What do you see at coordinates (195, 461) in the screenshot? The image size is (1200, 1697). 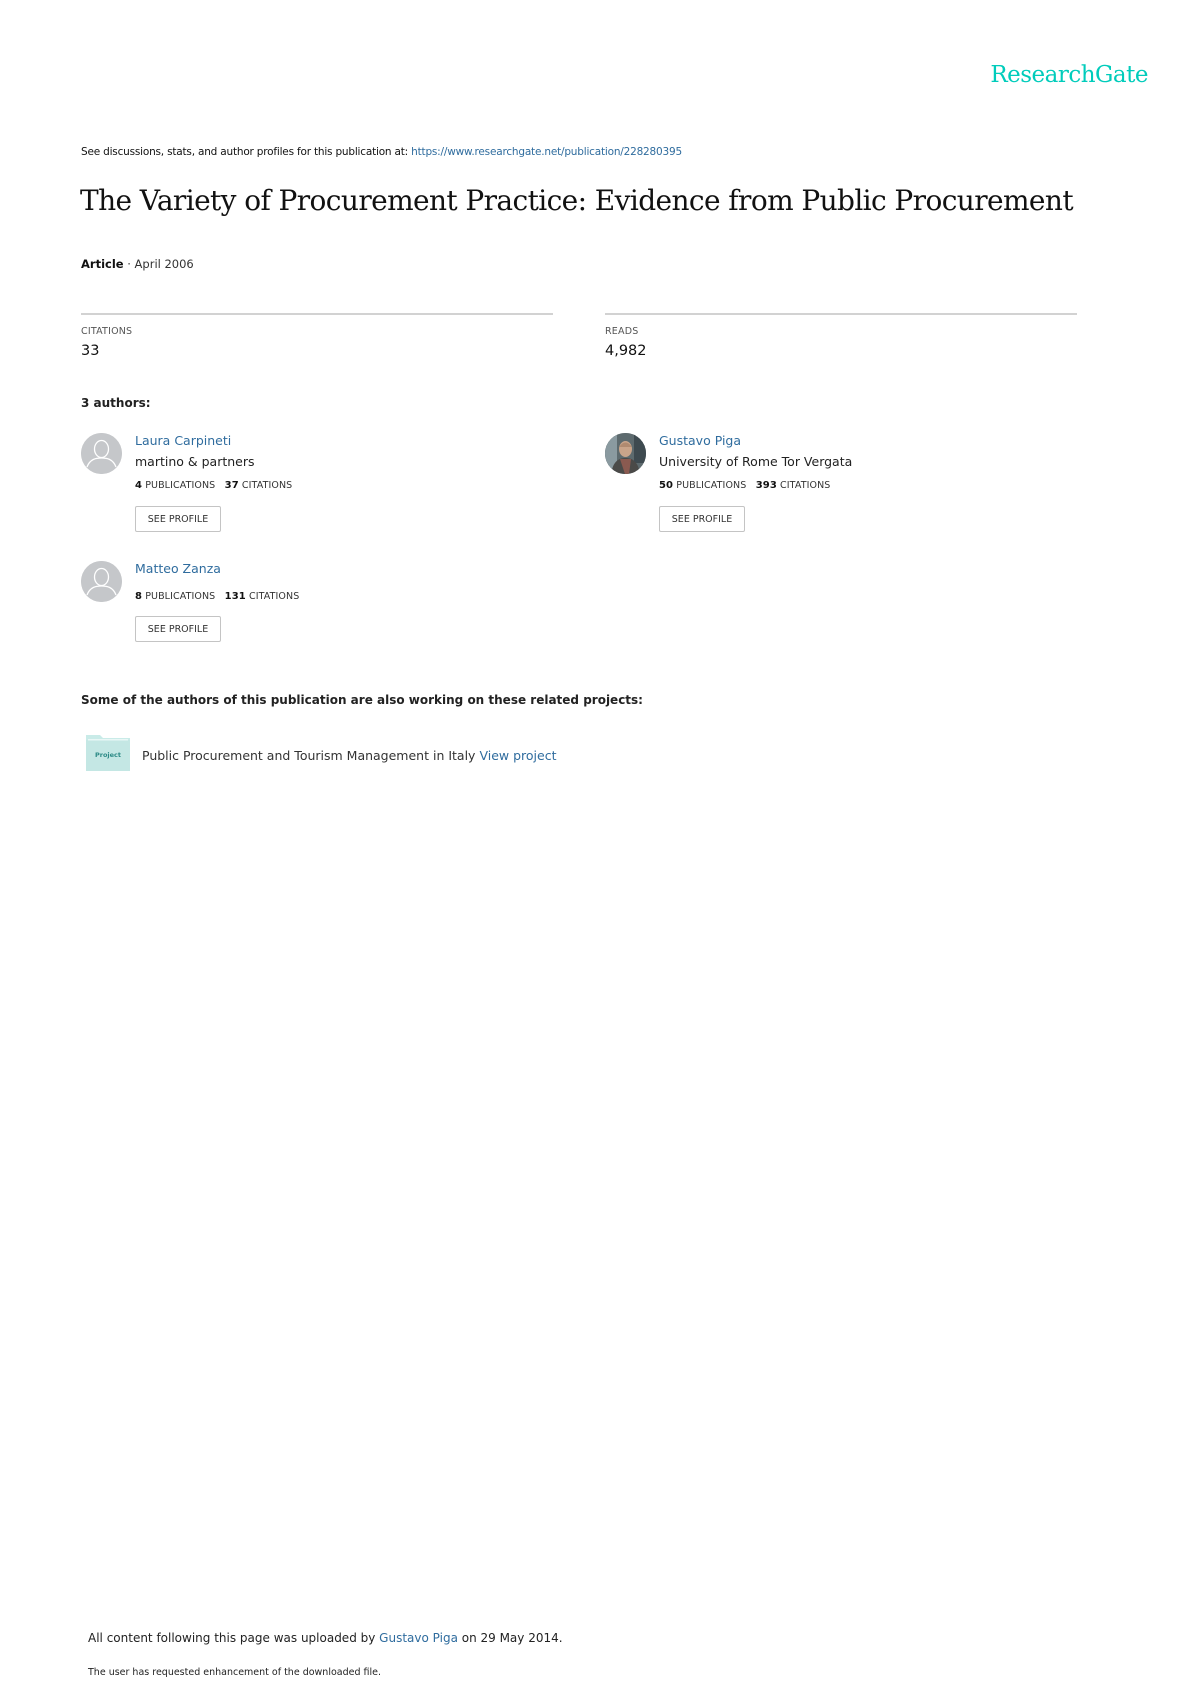 I see `author-institution: martino & partners` at bounding box center [195, 461].